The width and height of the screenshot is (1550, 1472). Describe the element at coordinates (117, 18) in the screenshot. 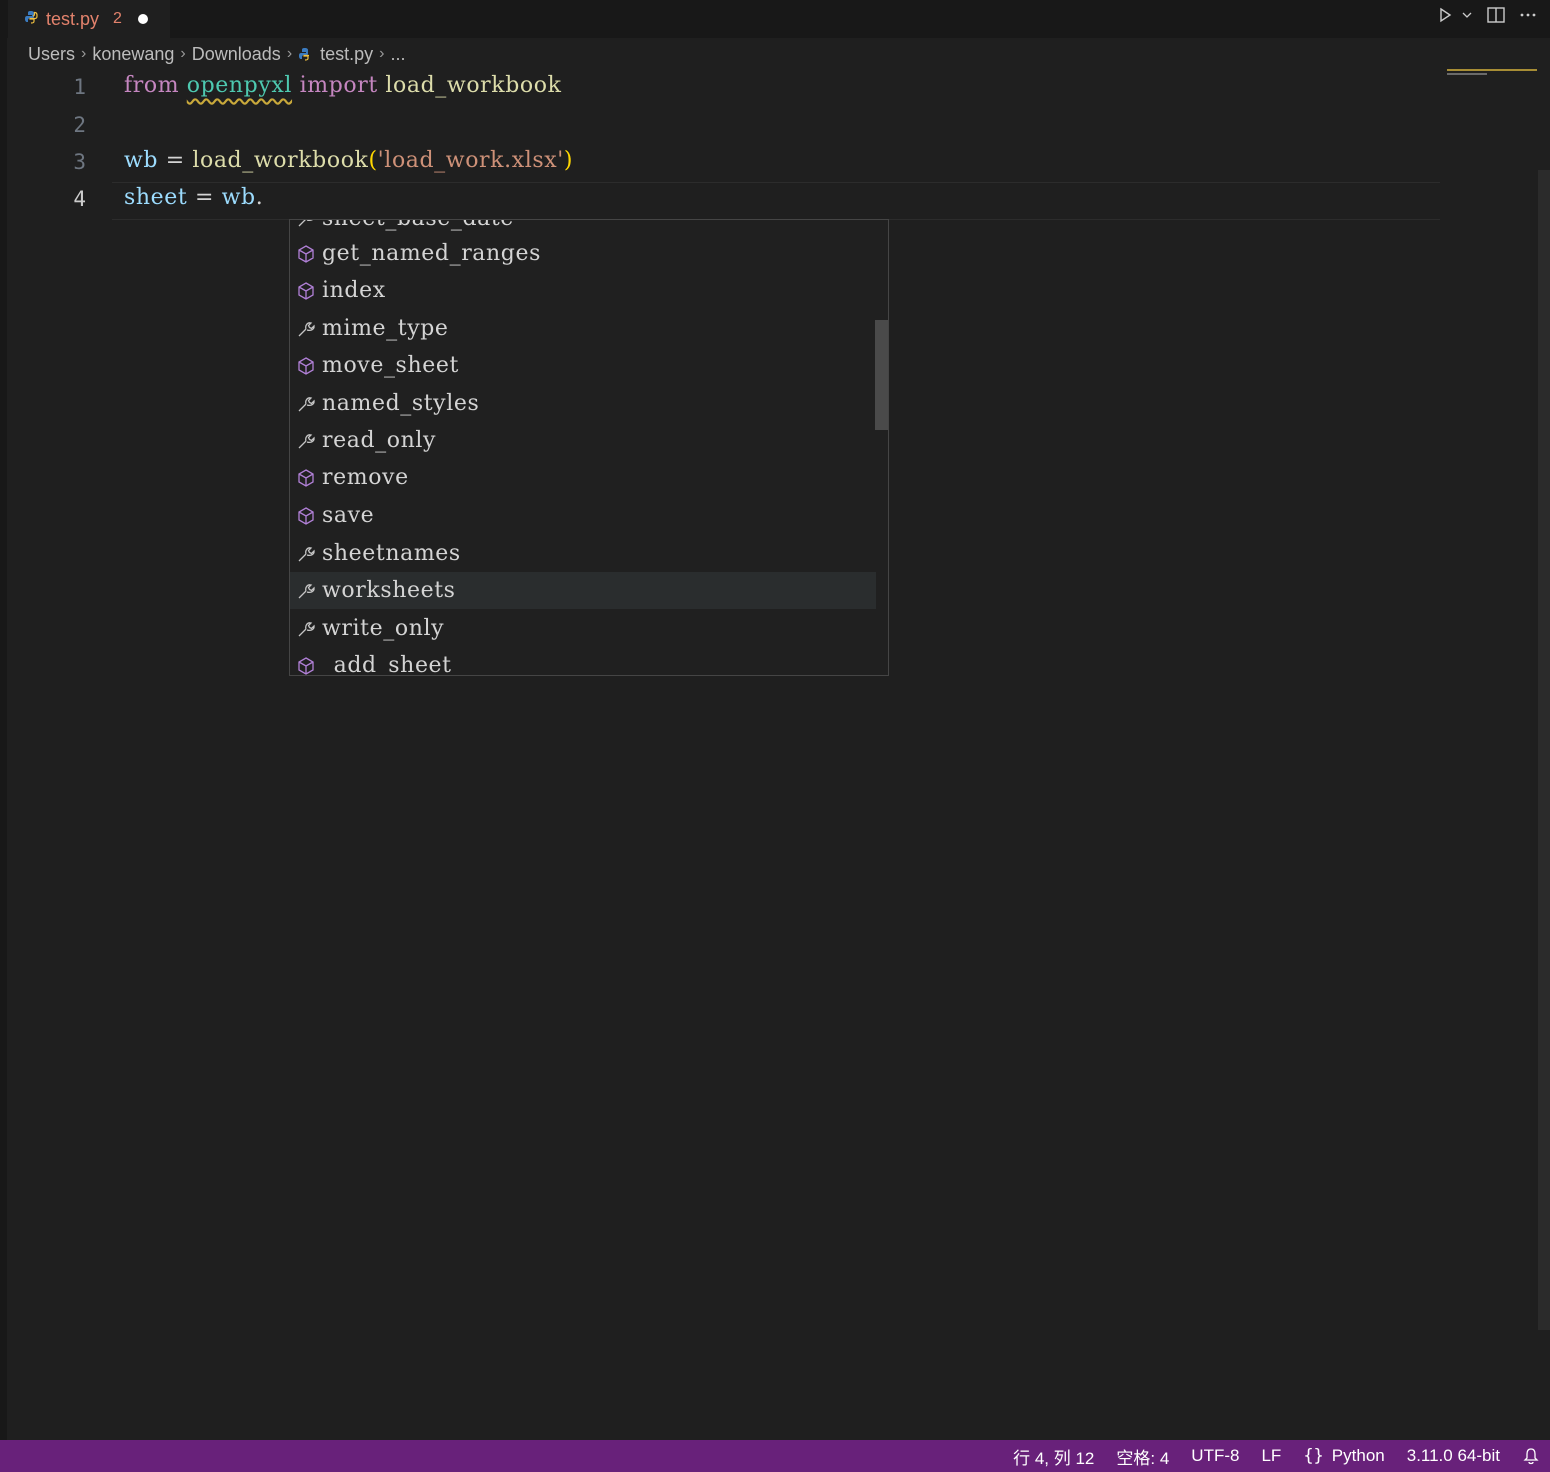

I see `problem-count-badge: 2` at that location.